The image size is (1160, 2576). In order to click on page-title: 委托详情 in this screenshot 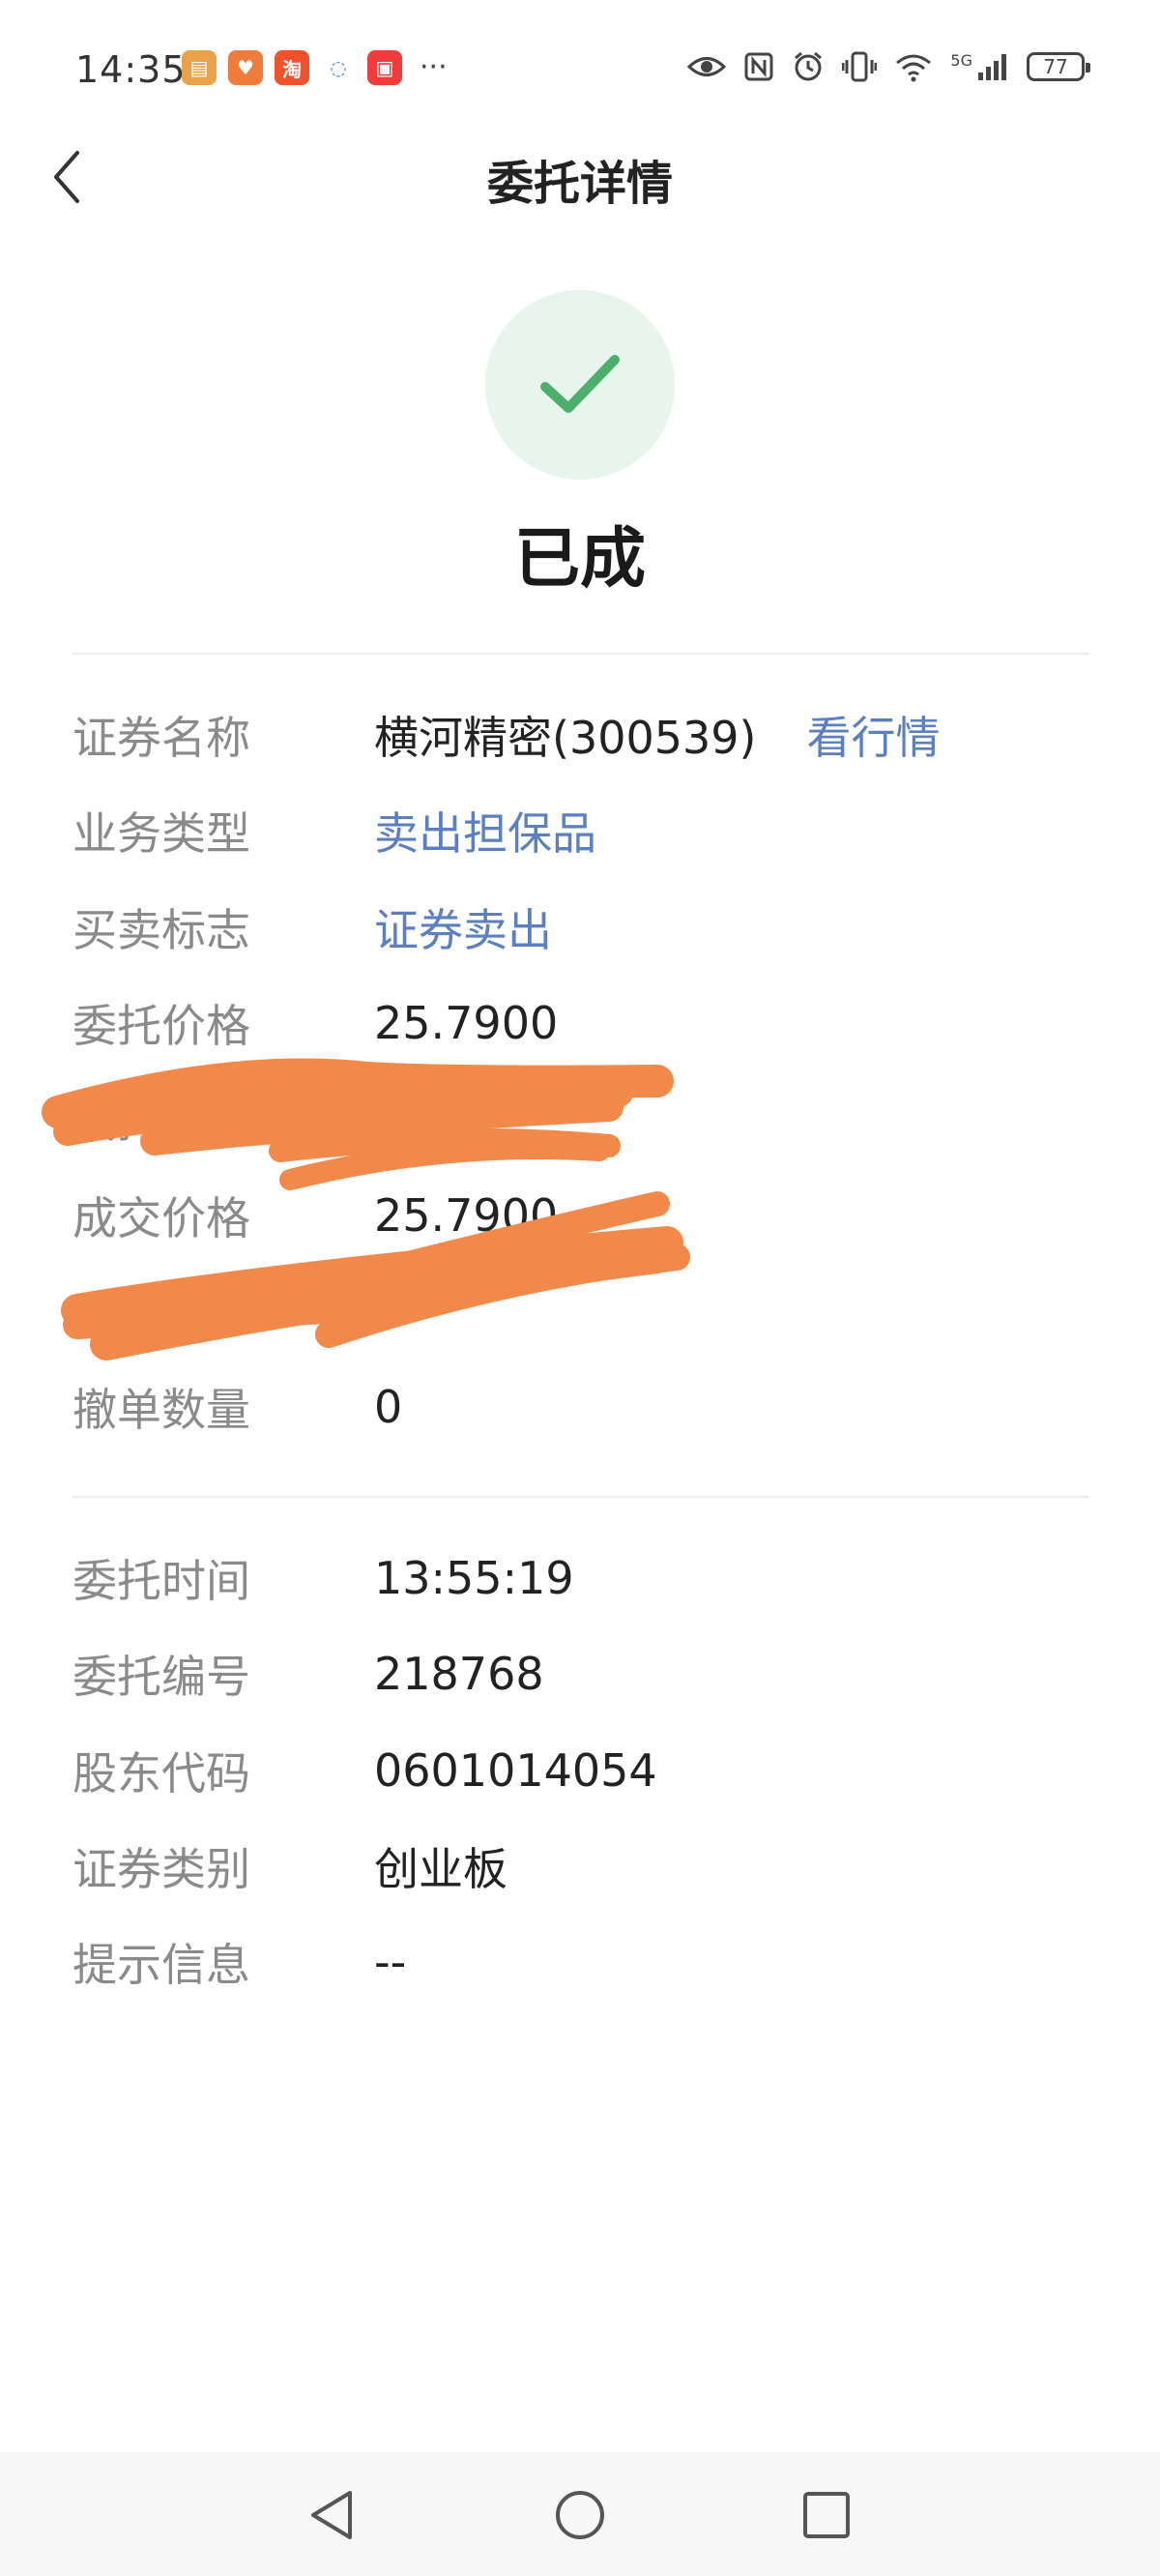, I will do `click(579, 184)`.